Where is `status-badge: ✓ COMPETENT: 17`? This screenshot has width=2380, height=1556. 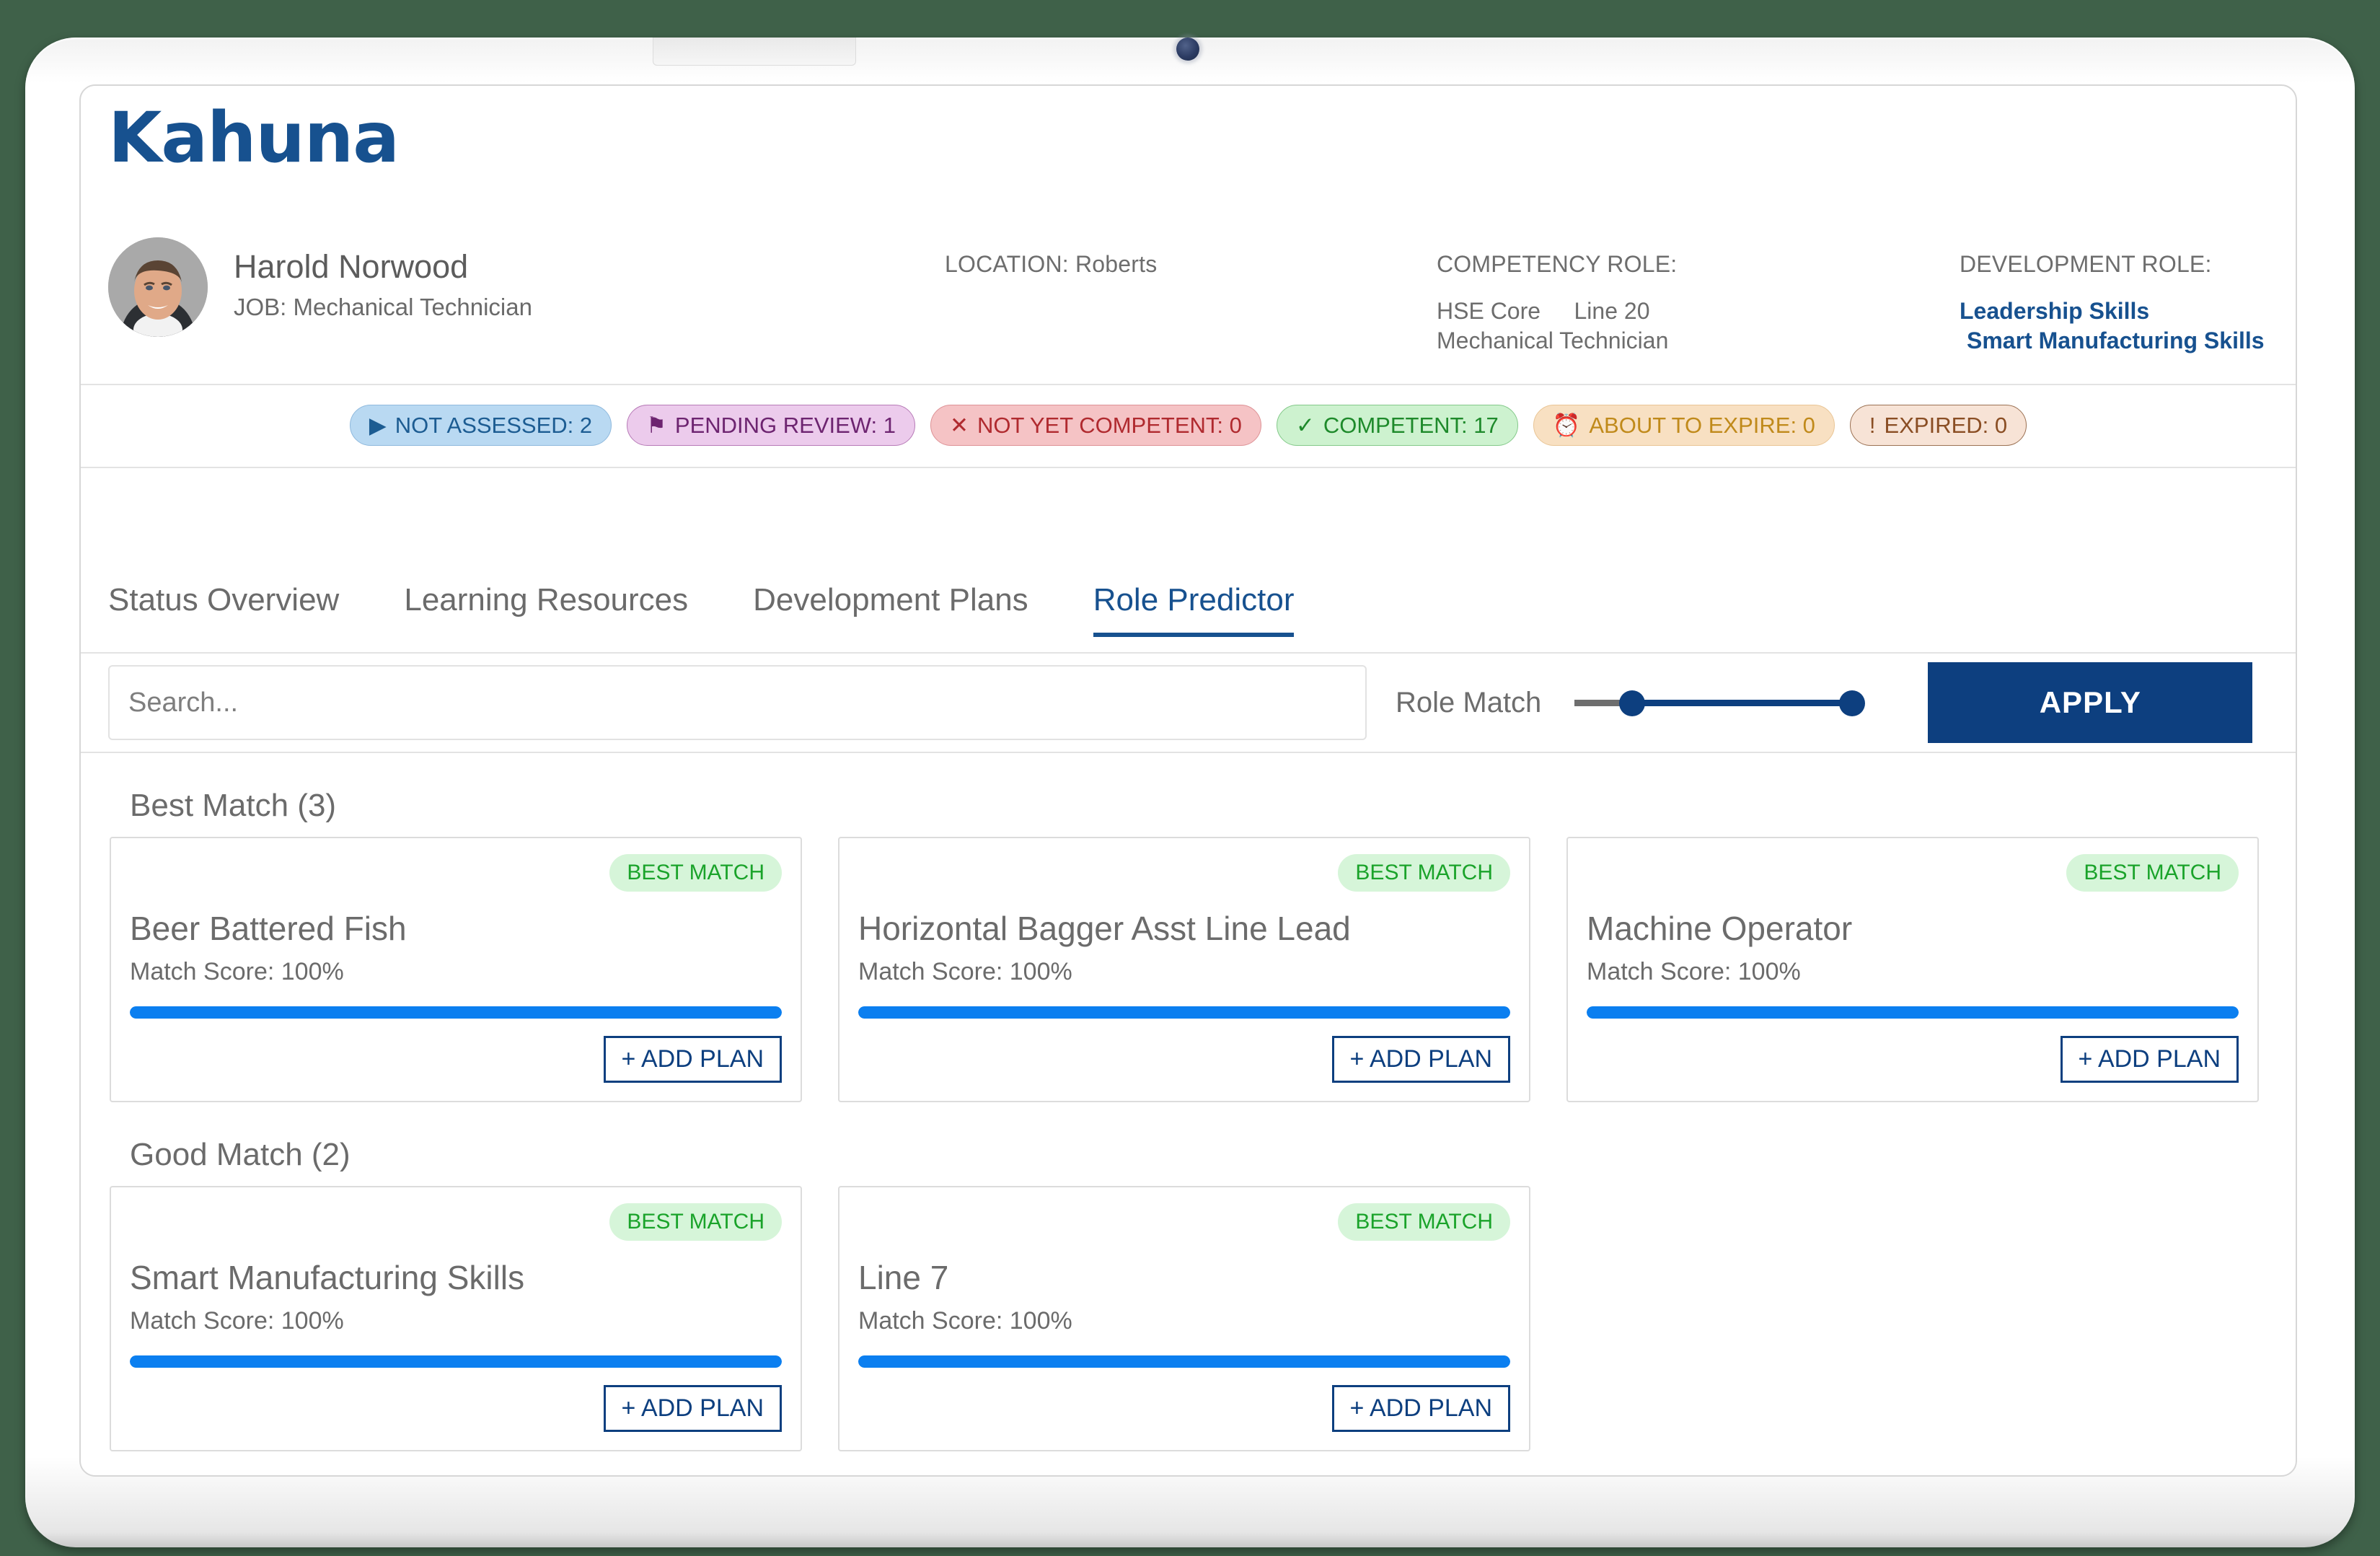
status-badge: ✓ COMPETENT: 17 is located at coordinates (1397, 425).